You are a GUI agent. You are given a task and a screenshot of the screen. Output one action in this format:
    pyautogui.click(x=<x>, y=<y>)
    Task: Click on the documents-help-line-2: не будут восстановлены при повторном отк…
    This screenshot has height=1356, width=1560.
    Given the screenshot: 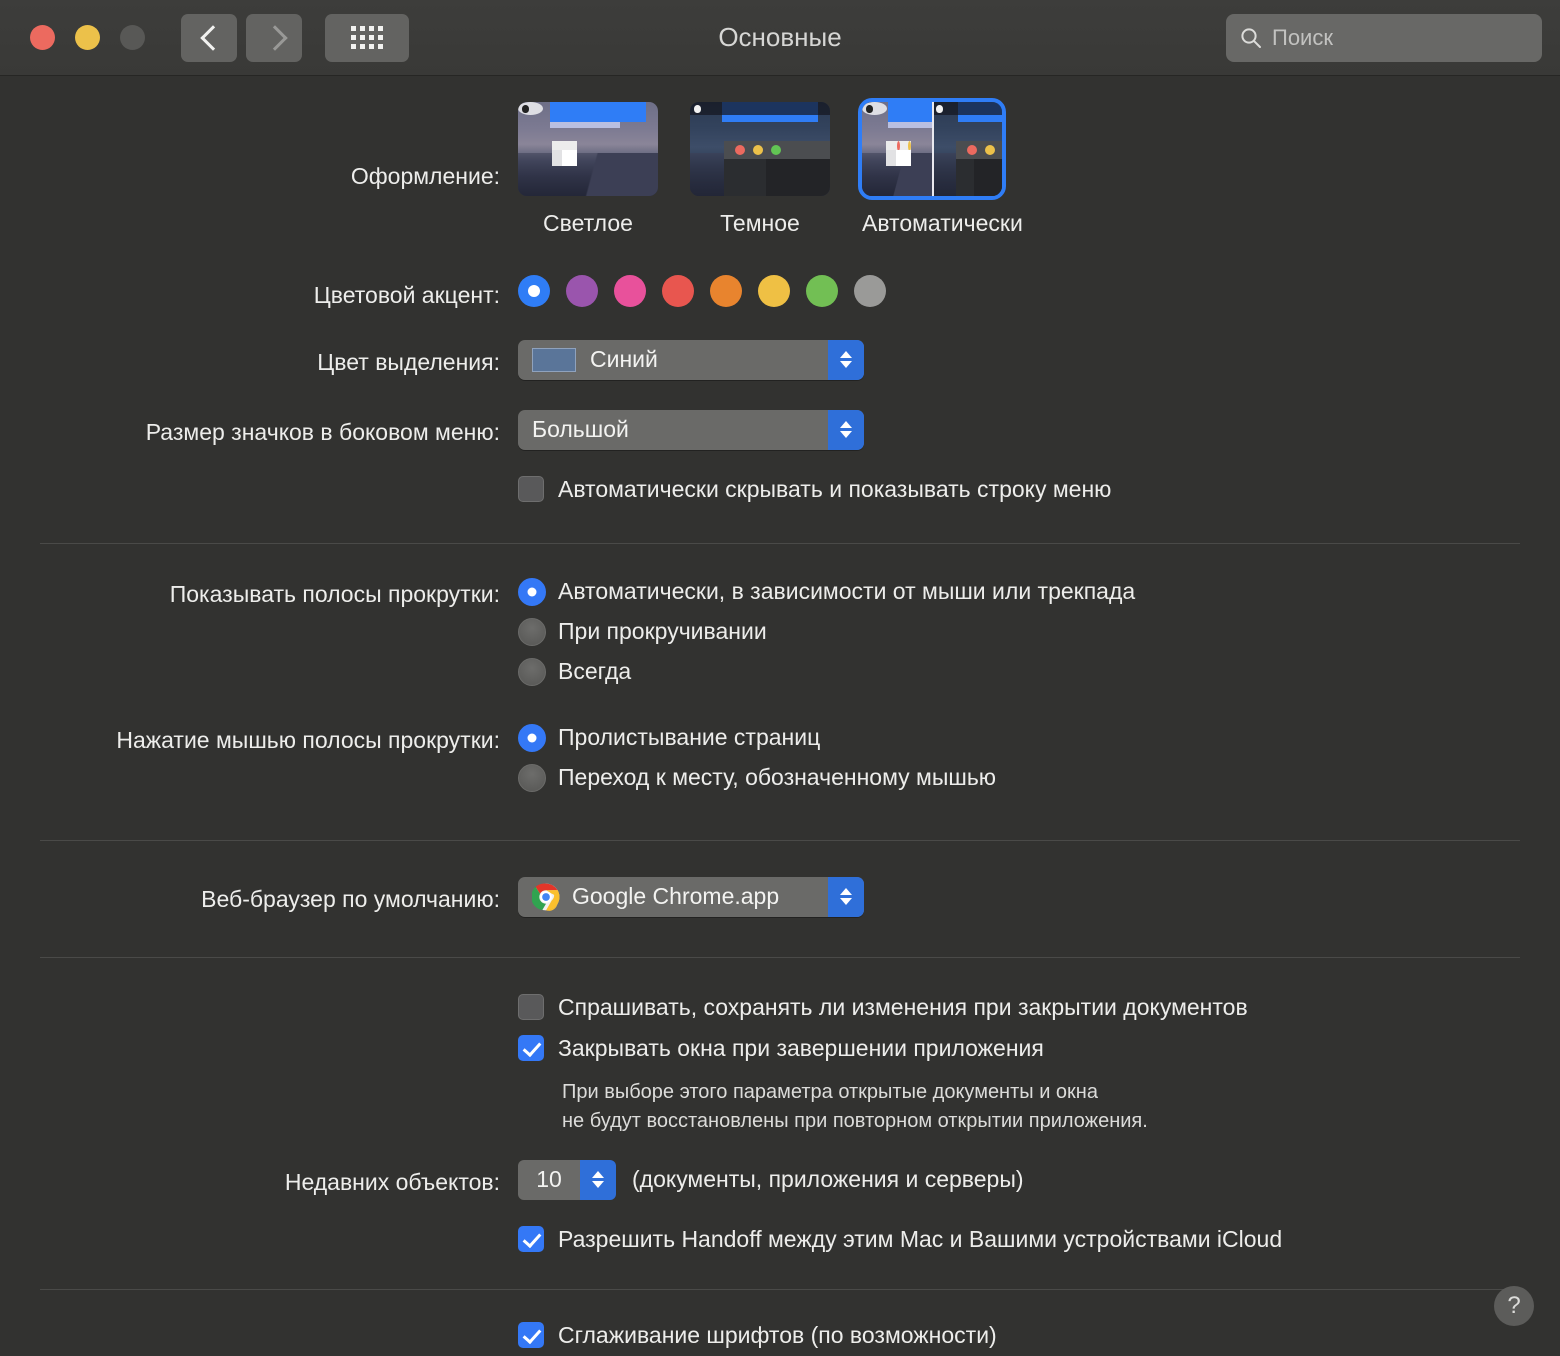 What is the action you would take?
    pyautogui.click(x=855, y=1120)
    